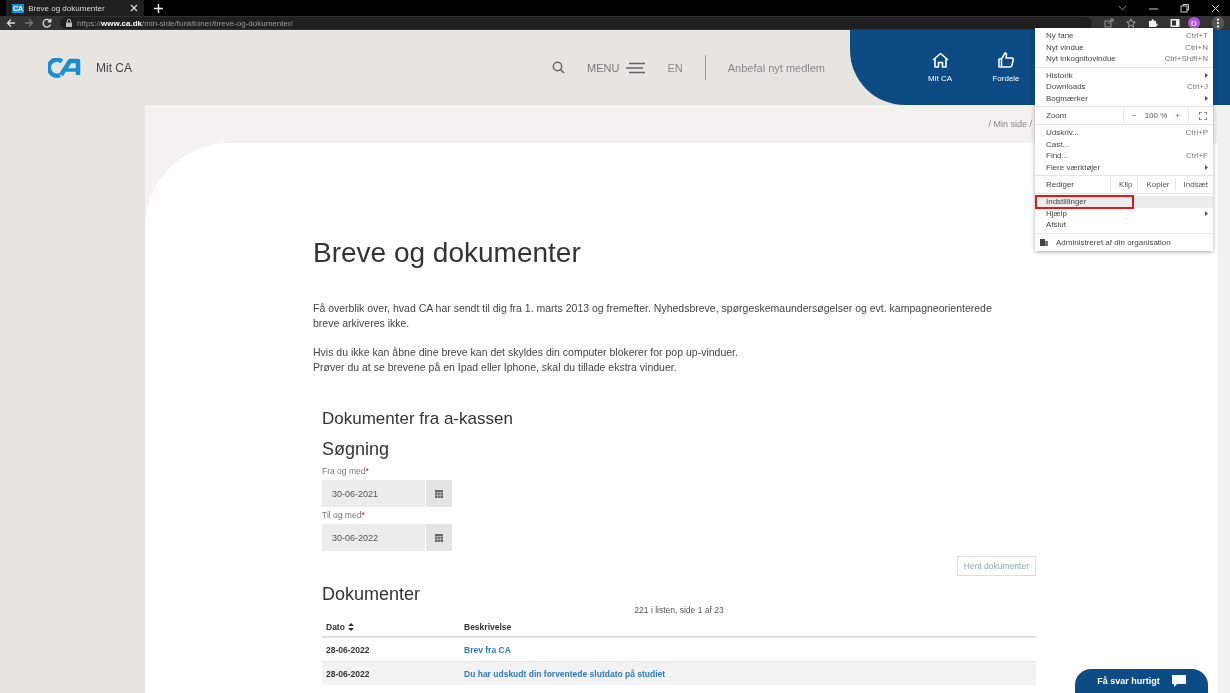  Describe the element at coordinates (1124, 133) in the screenshot. I see `menu-item: Udskriv... Ctrl+P` at that location.